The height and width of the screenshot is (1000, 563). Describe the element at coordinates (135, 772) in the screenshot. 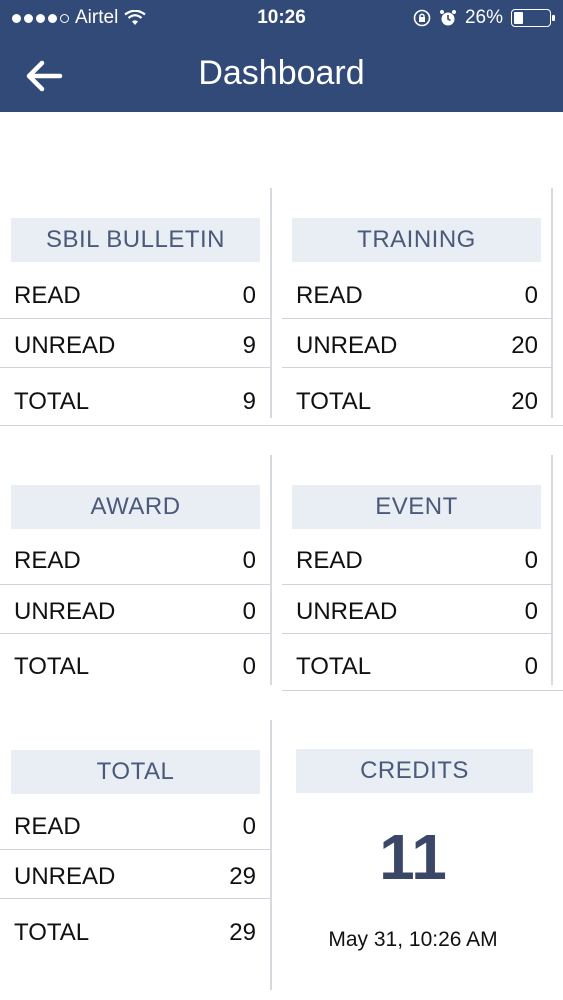

I see `card-title: TOTAL` at that location.